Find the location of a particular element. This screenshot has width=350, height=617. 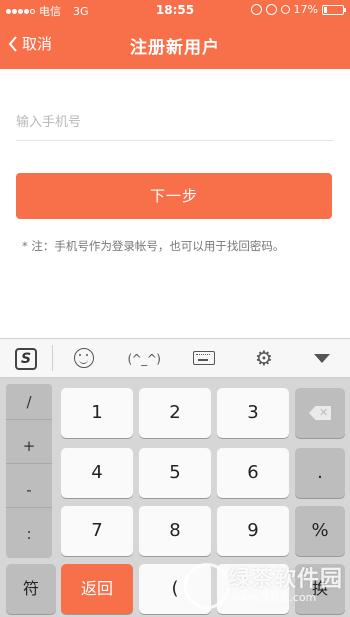

sogou-logo-icon: S is located at coordinates (26, 359).